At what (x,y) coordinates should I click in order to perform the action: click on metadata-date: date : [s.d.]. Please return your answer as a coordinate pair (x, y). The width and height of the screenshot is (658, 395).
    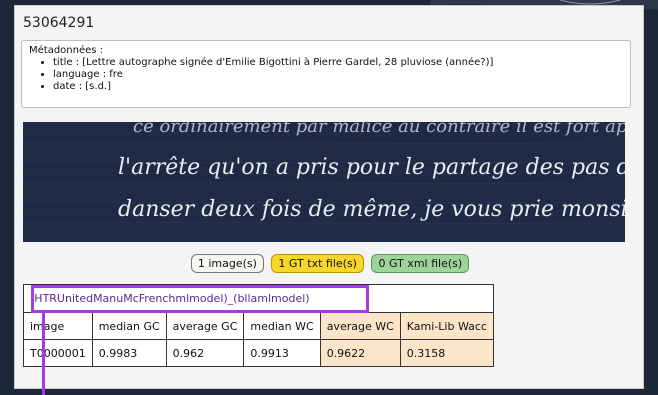
    Looking at the image, I should click on (338, 87).